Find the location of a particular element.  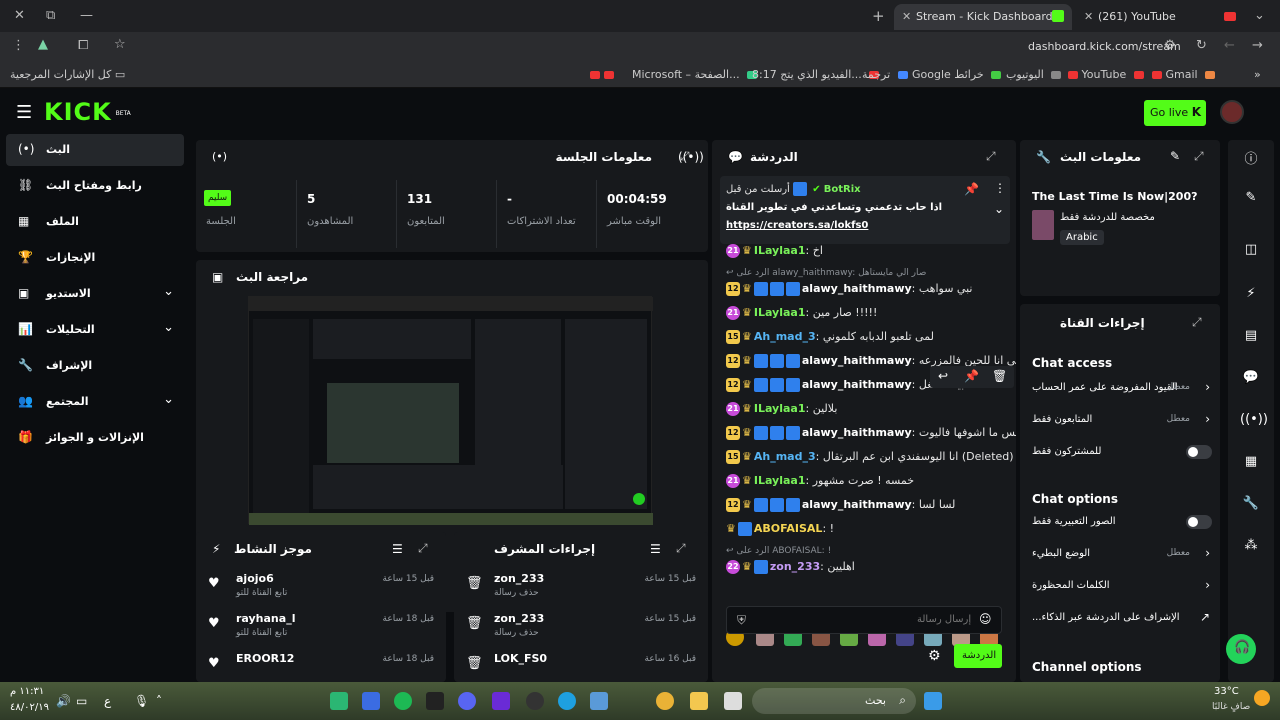

sidebar-item: 🎁 الإنزالات و الجوائز is located at coordinates (95, 438).